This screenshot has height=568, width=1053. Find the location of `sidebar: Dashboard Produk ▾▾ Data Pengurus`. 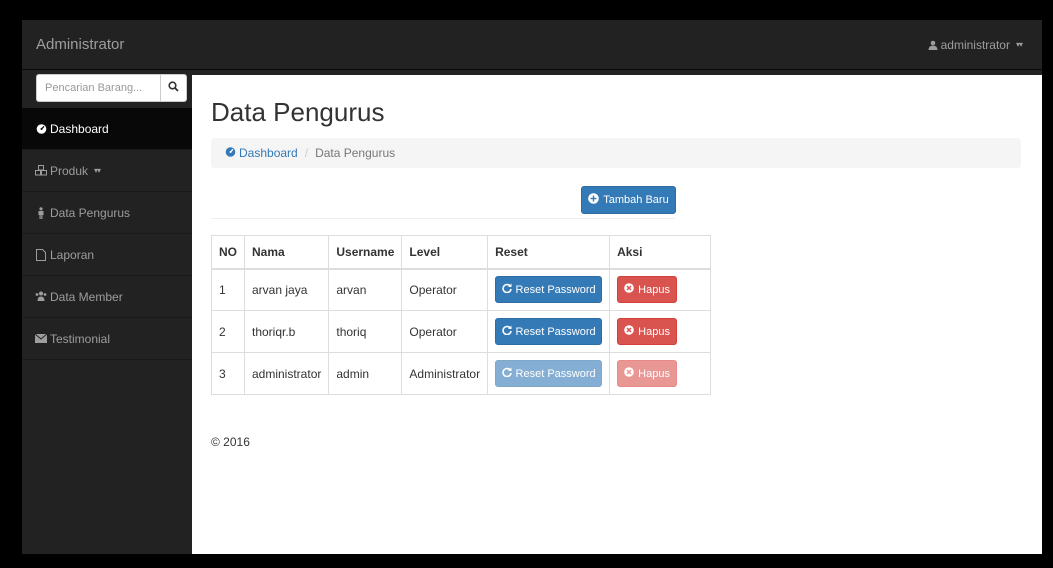

sidebar: Dashboard Produk ▾▾ Data Pengurus is located at coordinates (107, 312).